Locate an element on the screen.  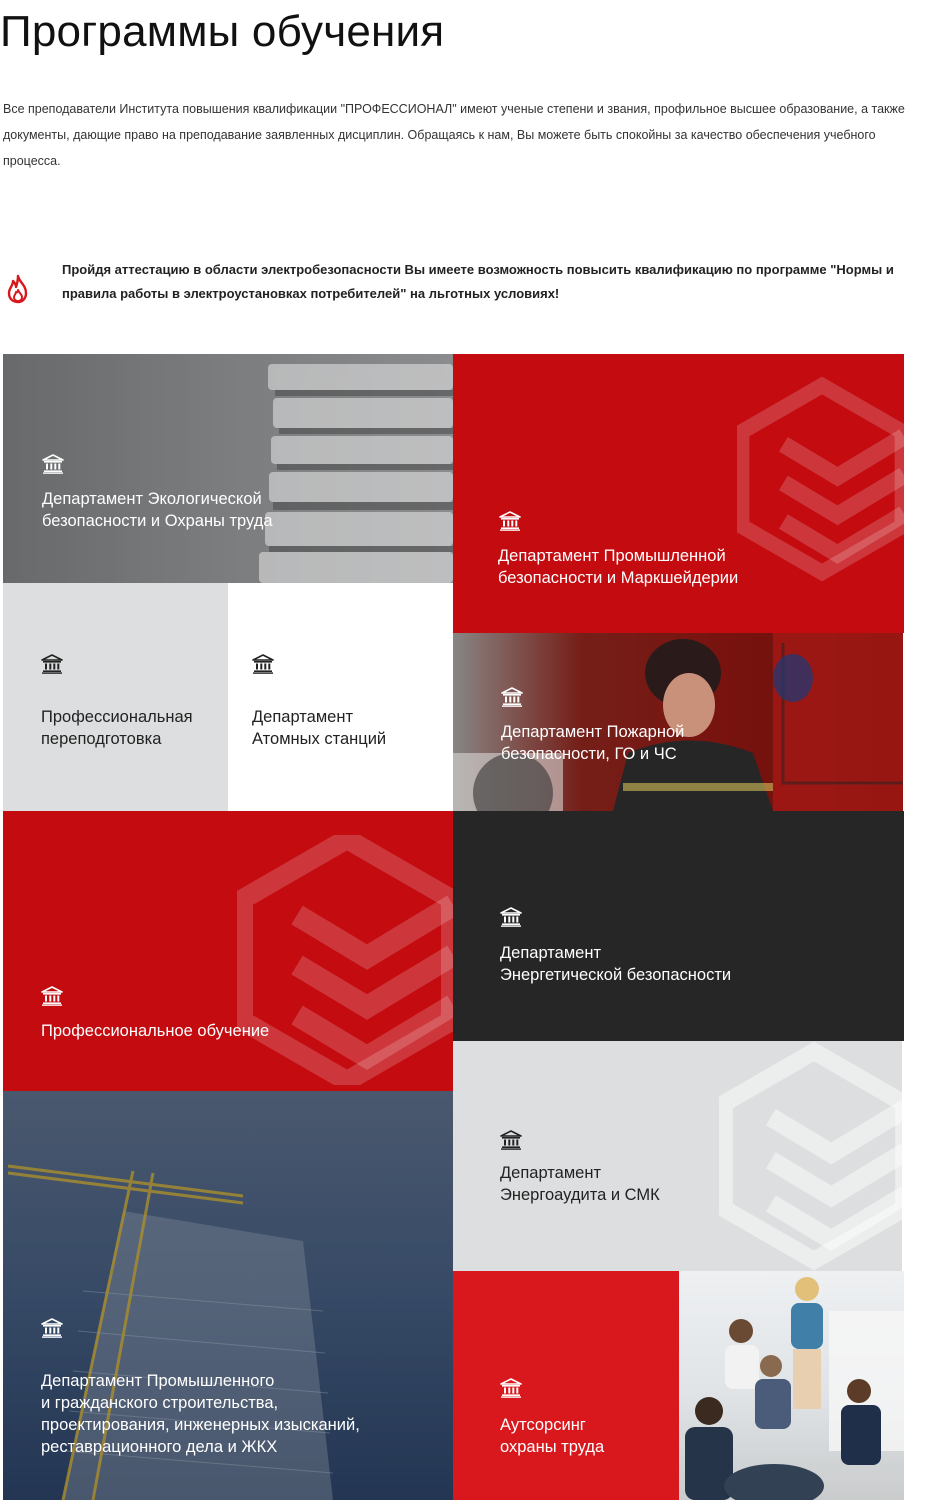
tile-label: Департамент Энергоаудита и СМК is located at coordinates (580, 1184).